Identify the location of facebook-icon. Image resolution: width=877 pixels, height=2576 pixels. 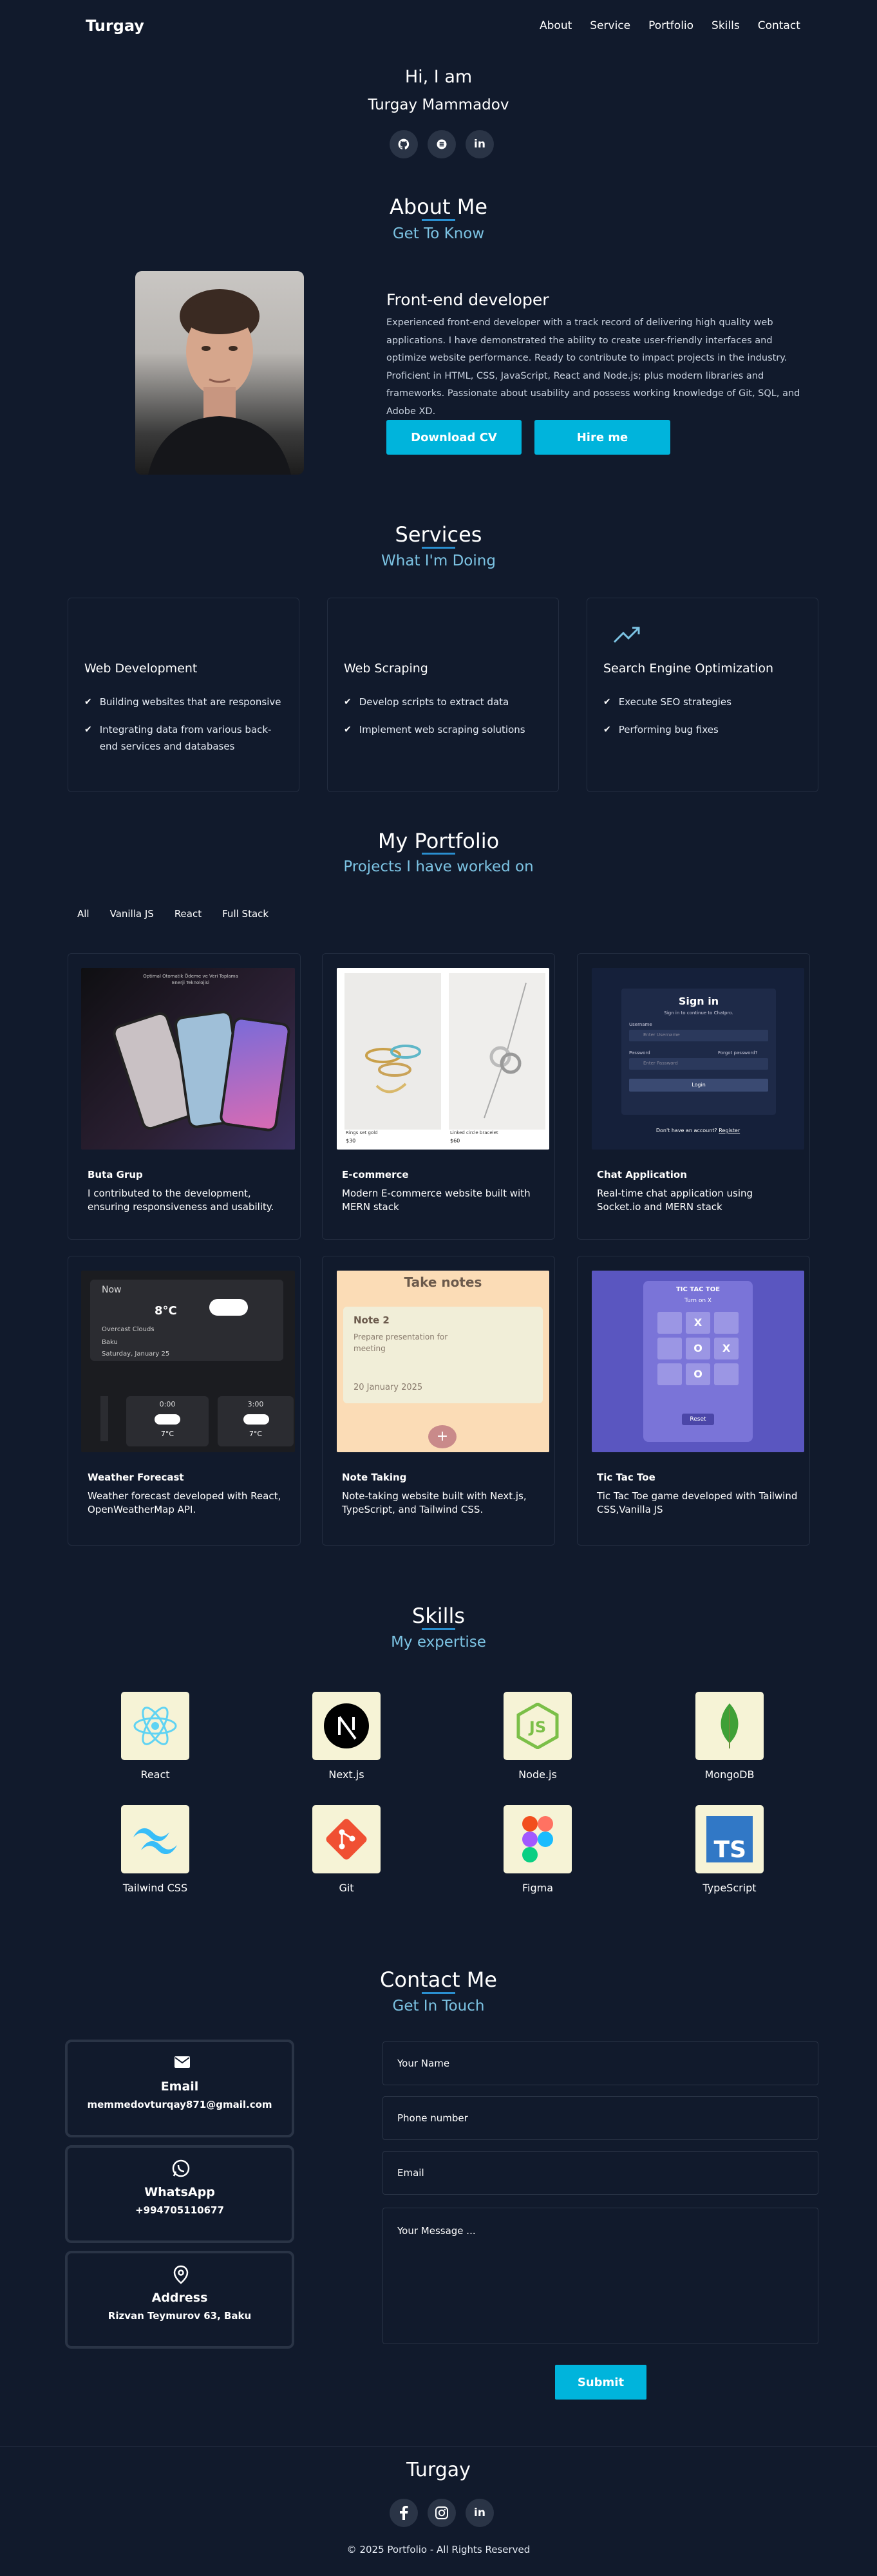
(404, 2513).